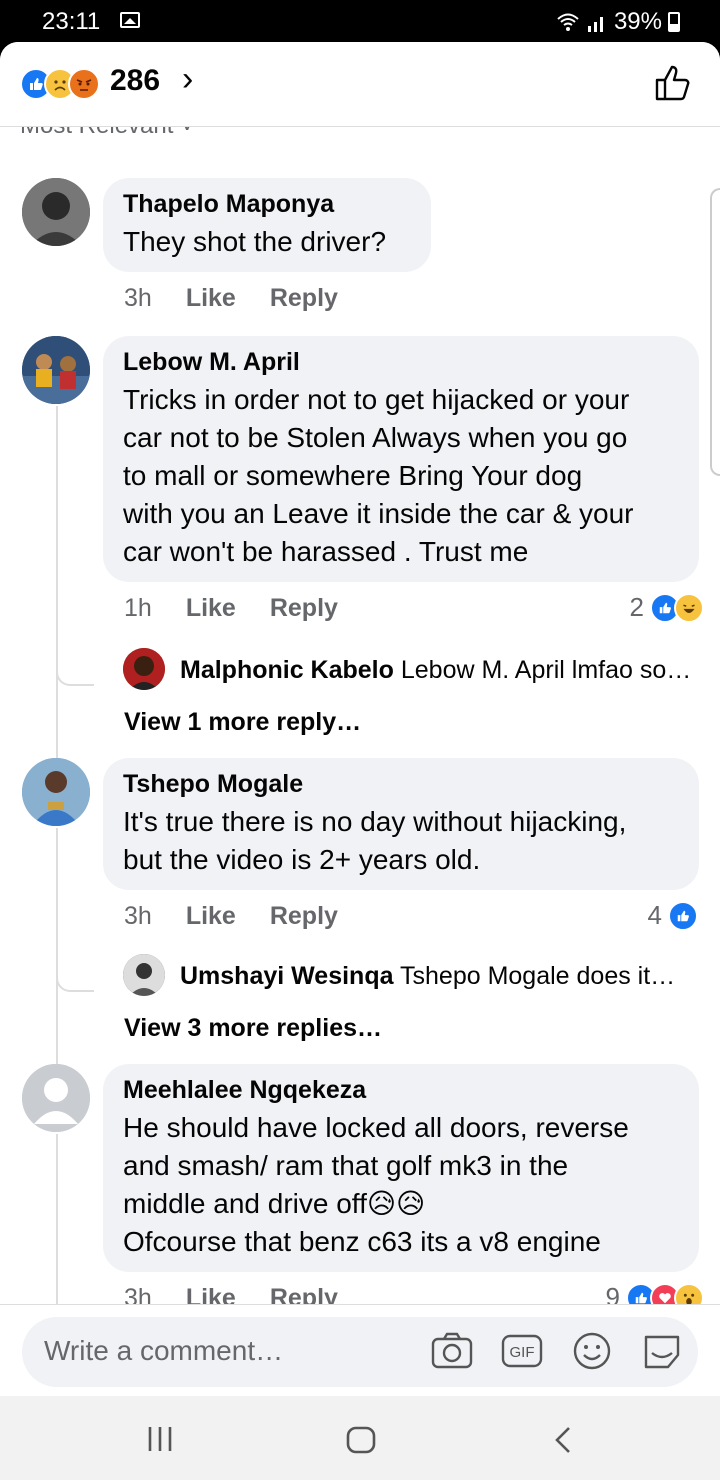  I want to click on battery-icon, so click(674, 22).